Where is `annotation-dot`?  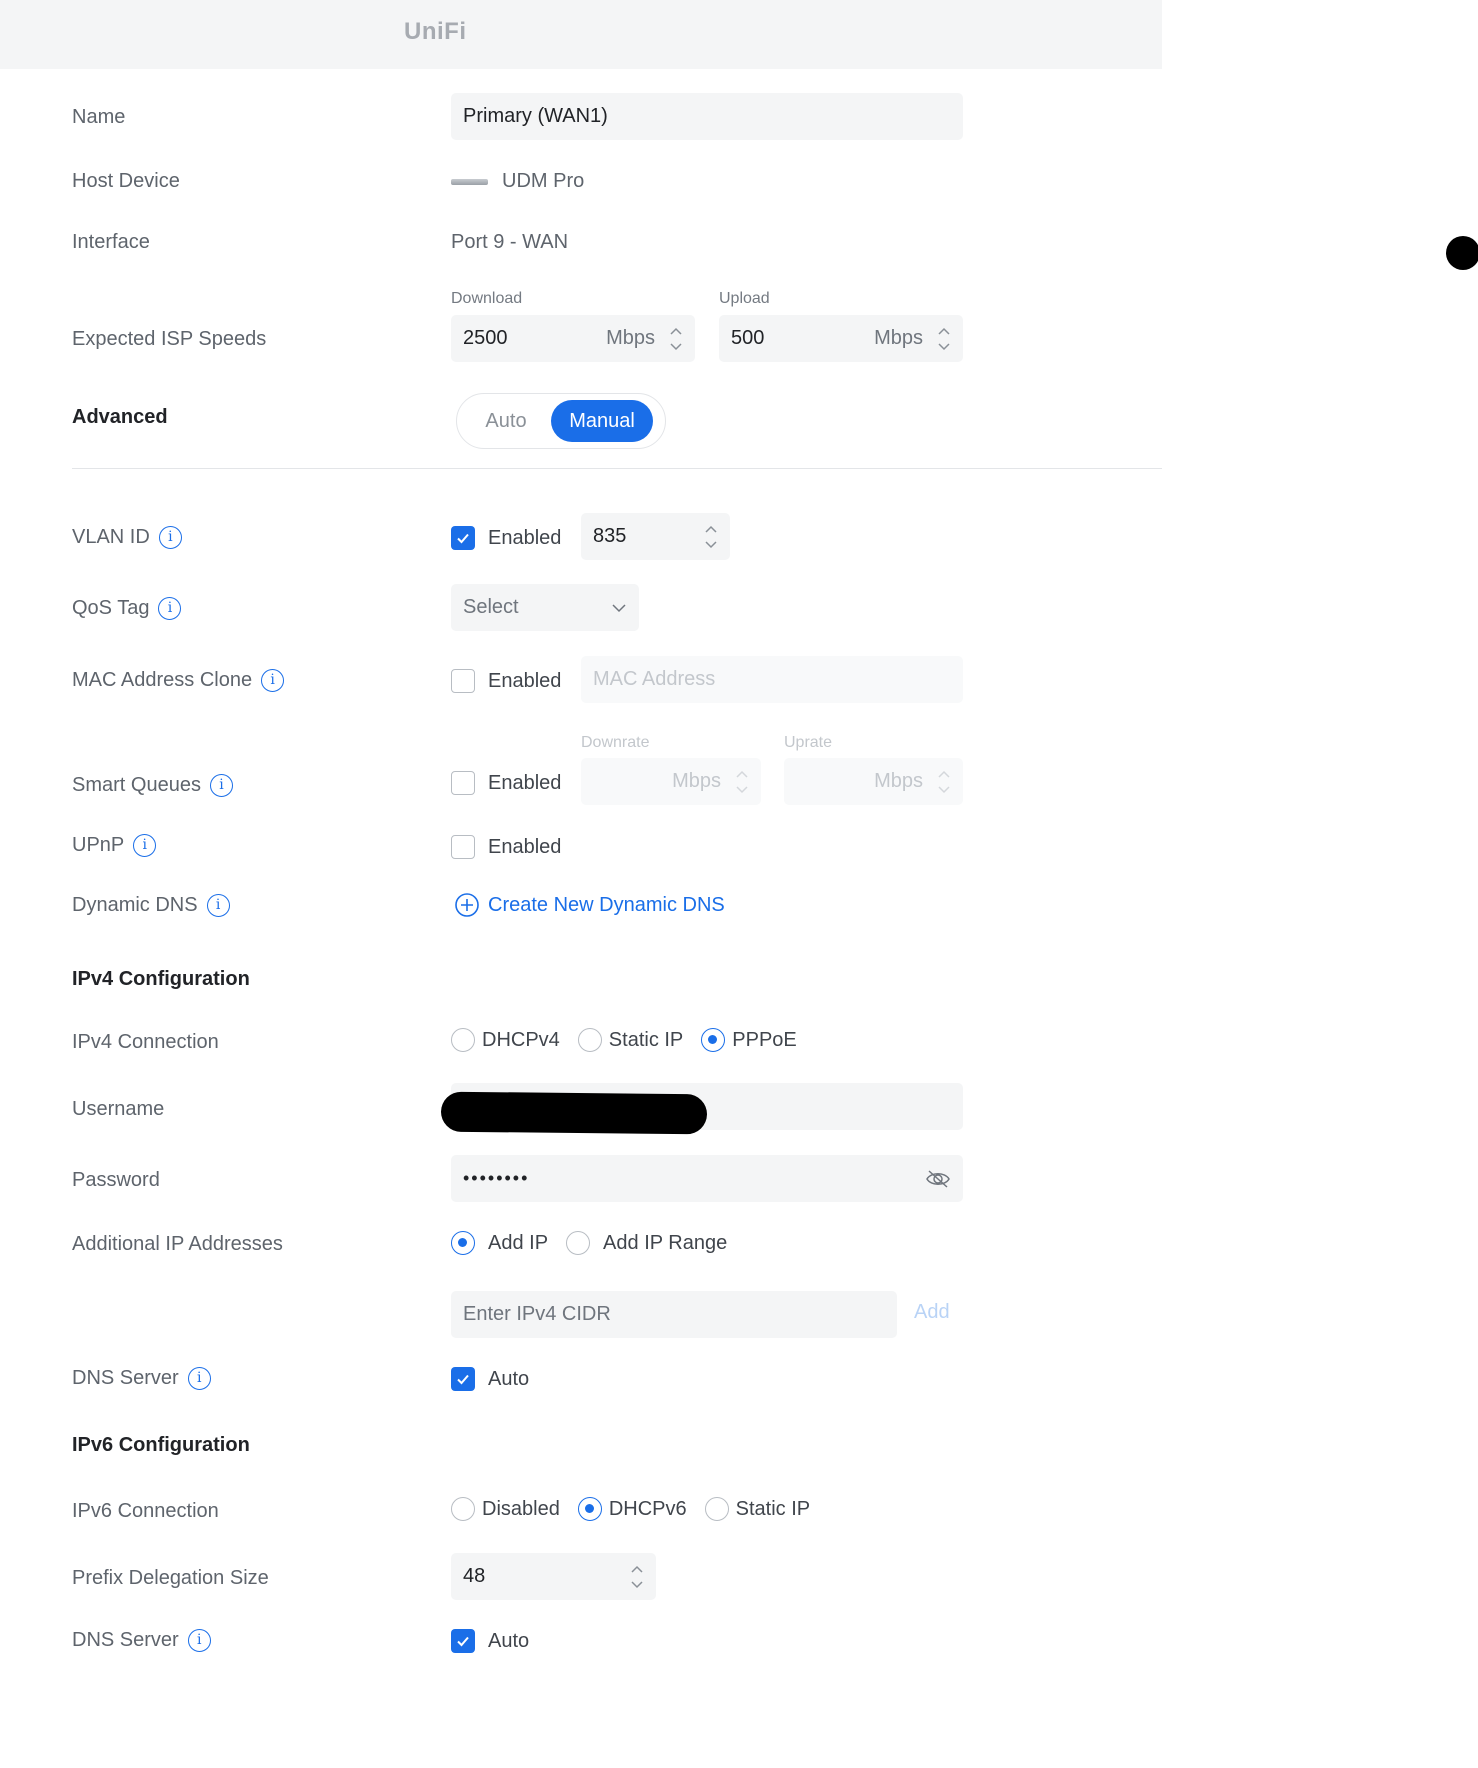 annotation-dot is located at coordinates (1462, 253).